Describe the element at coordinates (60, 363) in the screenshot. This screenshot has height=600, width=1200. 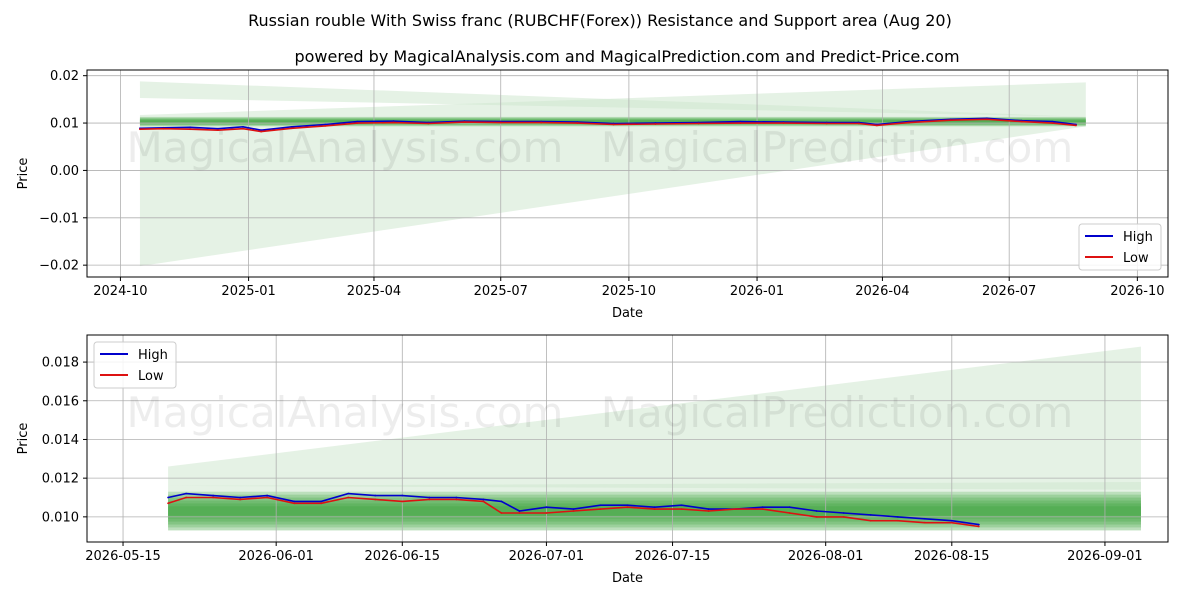
I see `y-tick-label: 0.018` at that location.